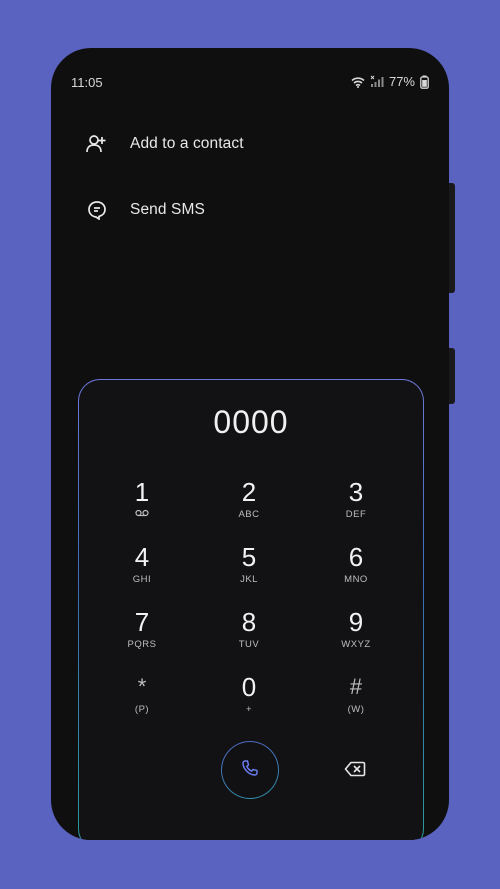 The image size is (500, 889). What do you see at coordinates (142, 579) in the screenshot?
I see `key-letters: GHI` at bounding box center [142, 579].